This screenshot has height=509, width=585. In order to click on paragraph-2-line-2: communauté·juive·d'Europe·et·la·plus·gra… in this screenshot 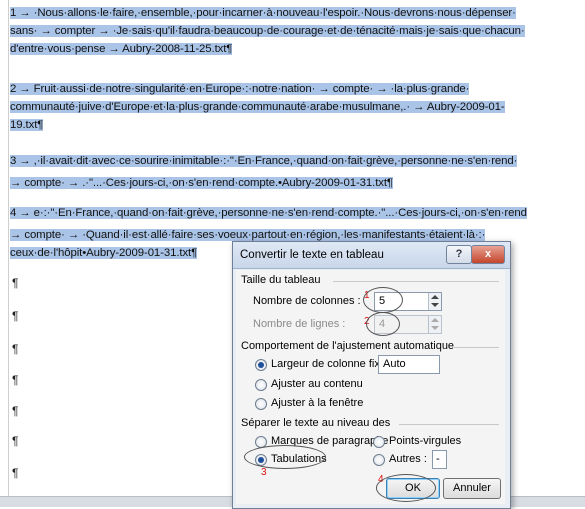, I will do `click(257, 107)`.